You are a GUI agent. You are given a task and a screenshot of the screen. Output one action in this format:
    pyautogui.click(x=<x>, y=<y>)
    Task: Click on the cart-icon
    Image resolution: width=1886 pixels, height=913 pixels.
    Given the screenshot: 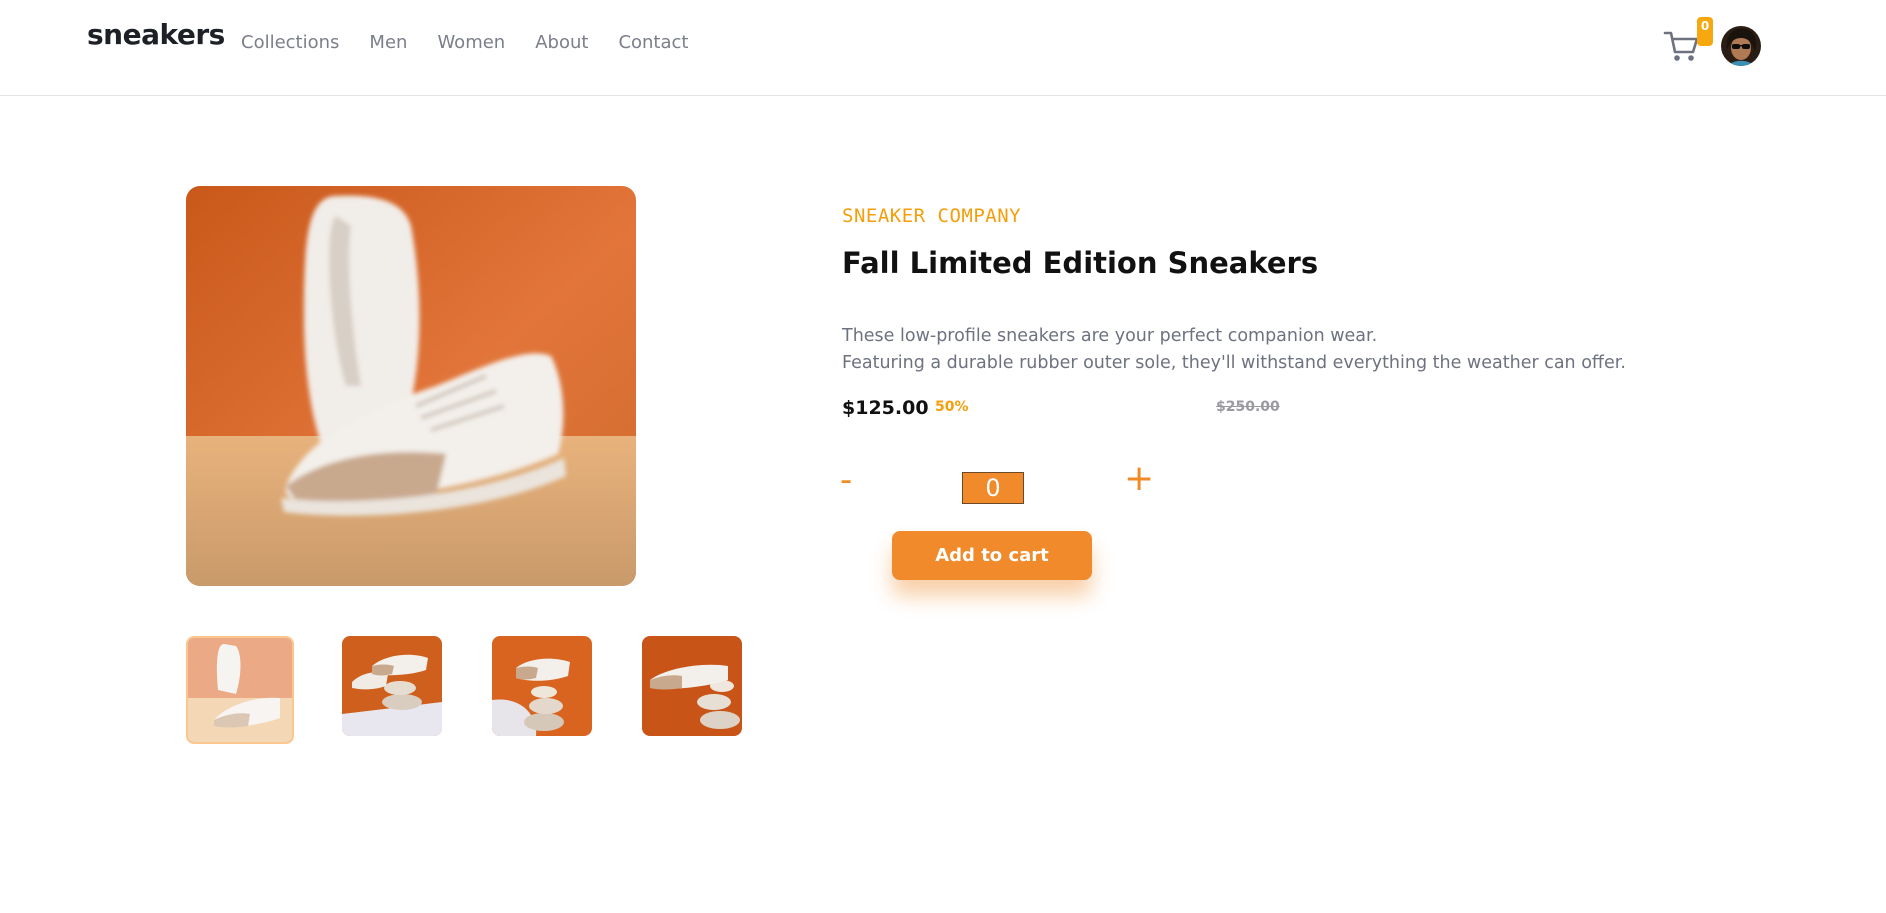 What is the action you would take?
    pyautogui.click(x=1682, y=46)
    